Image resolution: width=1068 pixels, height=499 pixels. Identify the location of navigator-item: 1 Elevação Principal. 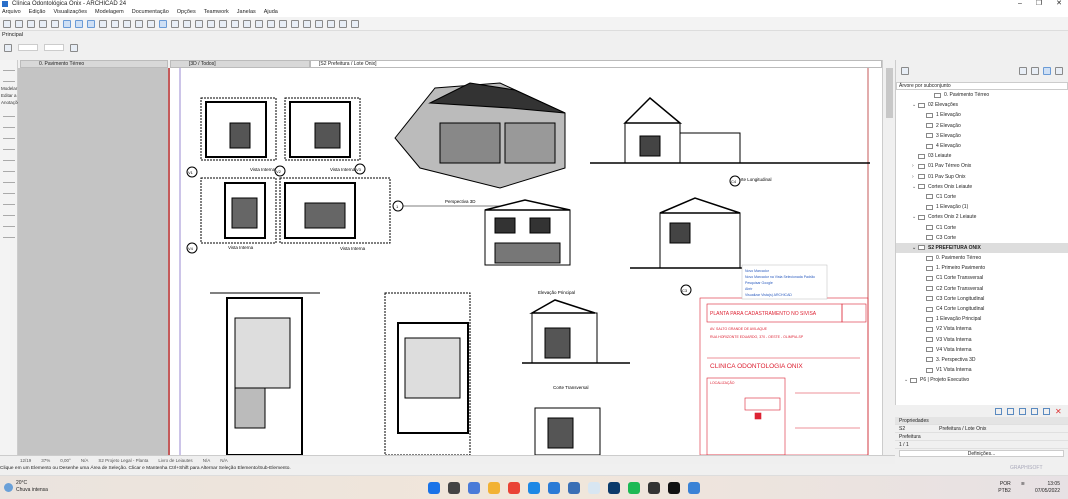
(982, 319).